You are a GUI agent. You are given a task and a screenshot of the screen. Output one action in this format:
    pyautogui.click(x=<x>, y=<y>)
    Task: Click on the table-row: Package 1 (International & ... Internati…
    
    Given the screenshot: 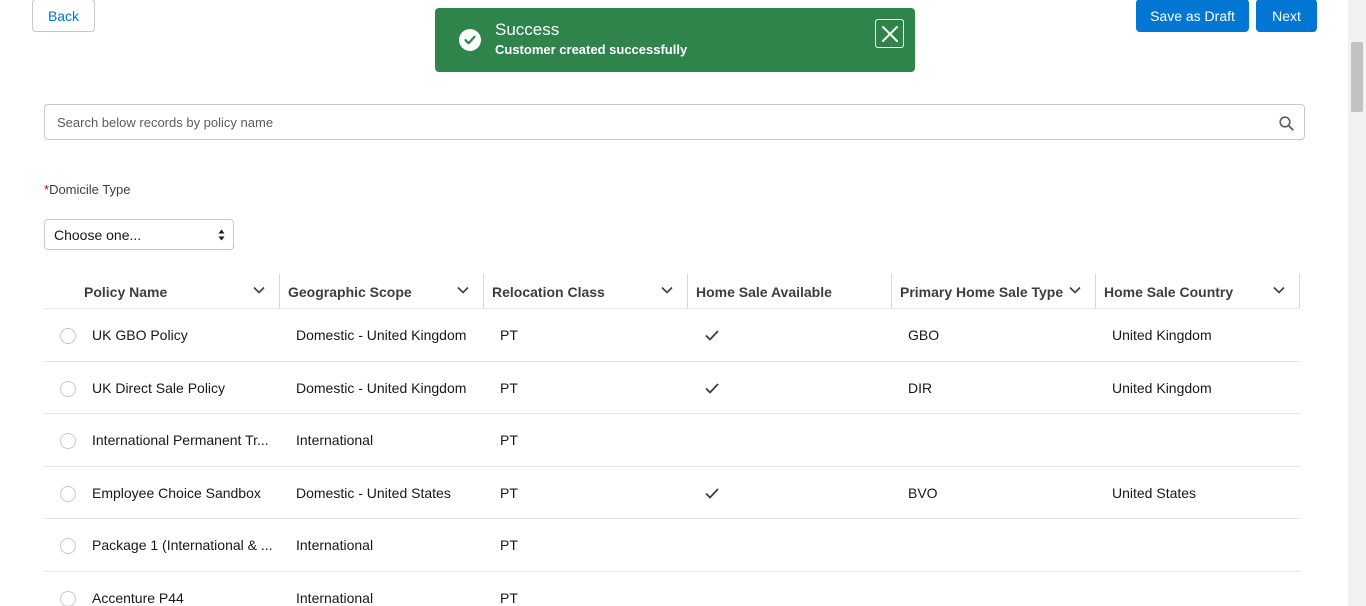 What is the action you would take?
    pyautogui.click(x=672, y=545)
    